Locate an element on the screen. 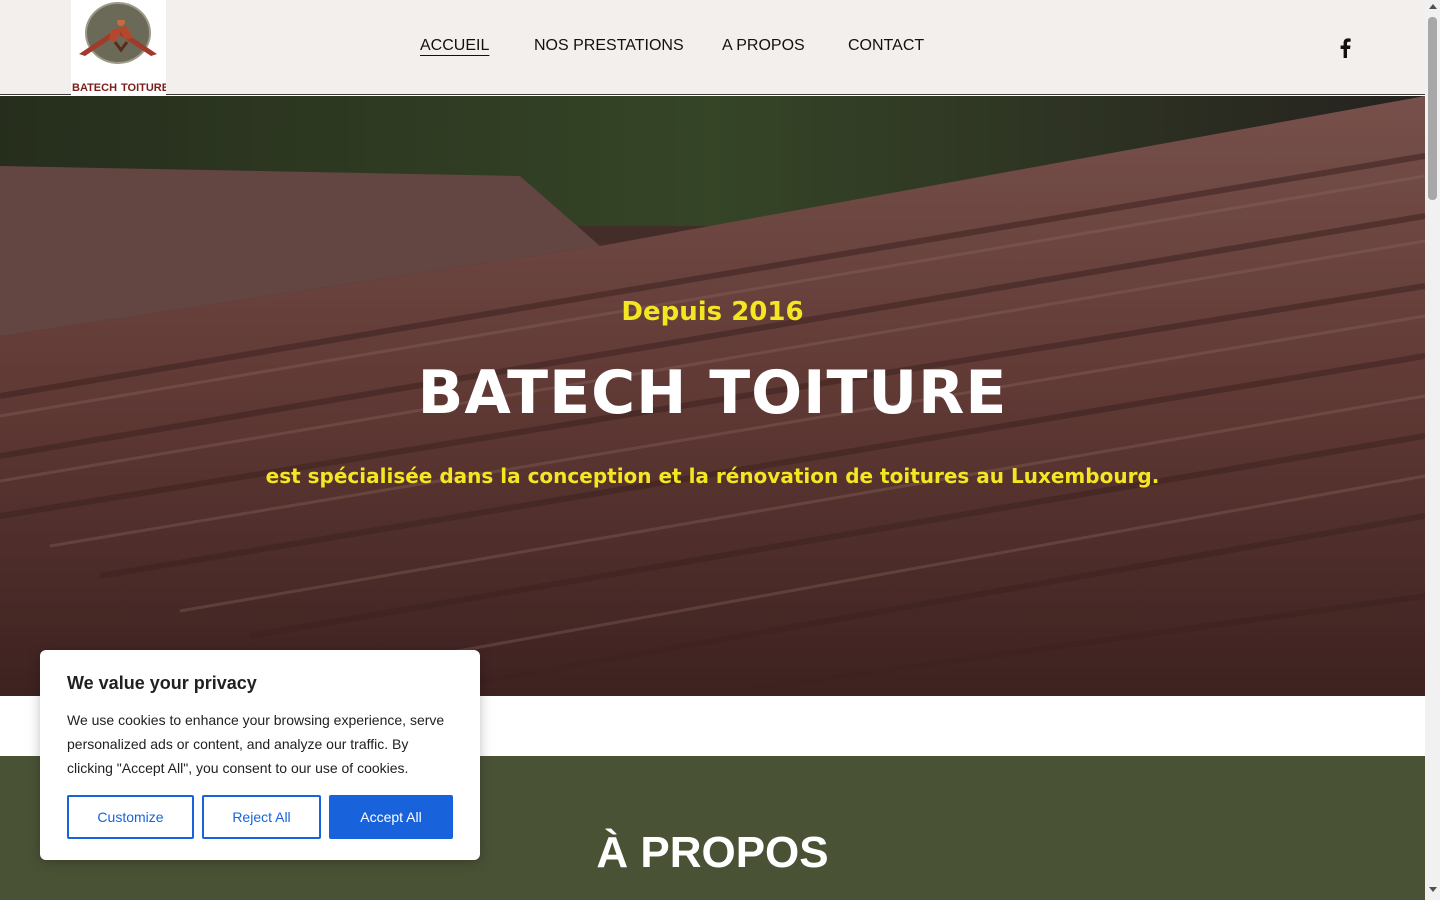 The image size is (1440, 900). accept-all-button: Accept All is located at coordinates (391, 817).